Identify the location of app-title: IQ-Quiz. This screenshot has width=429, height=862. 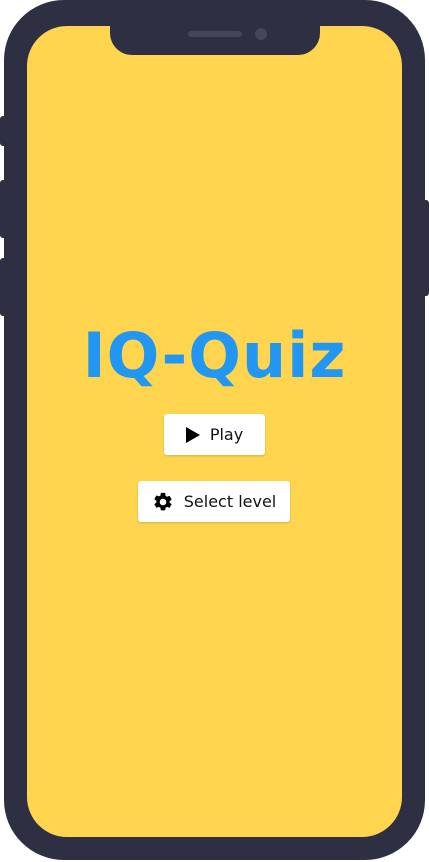
(214, 355).